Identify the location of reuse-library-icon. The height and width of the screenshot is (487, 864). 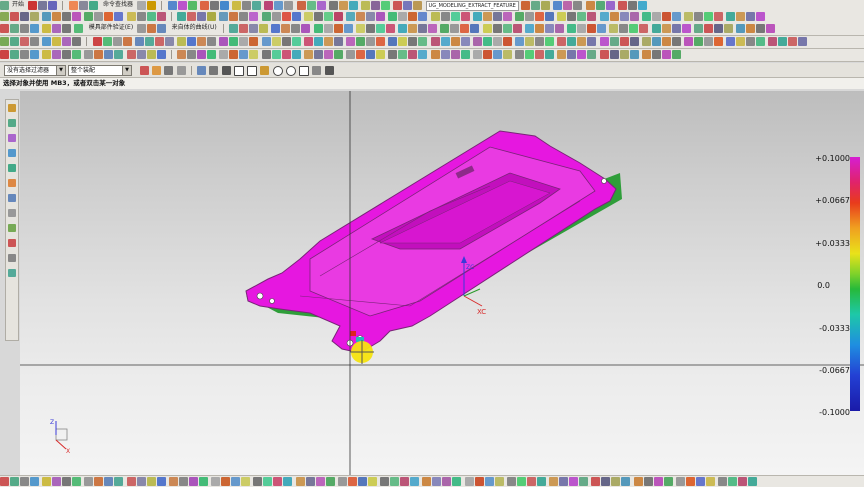
(12, 153).